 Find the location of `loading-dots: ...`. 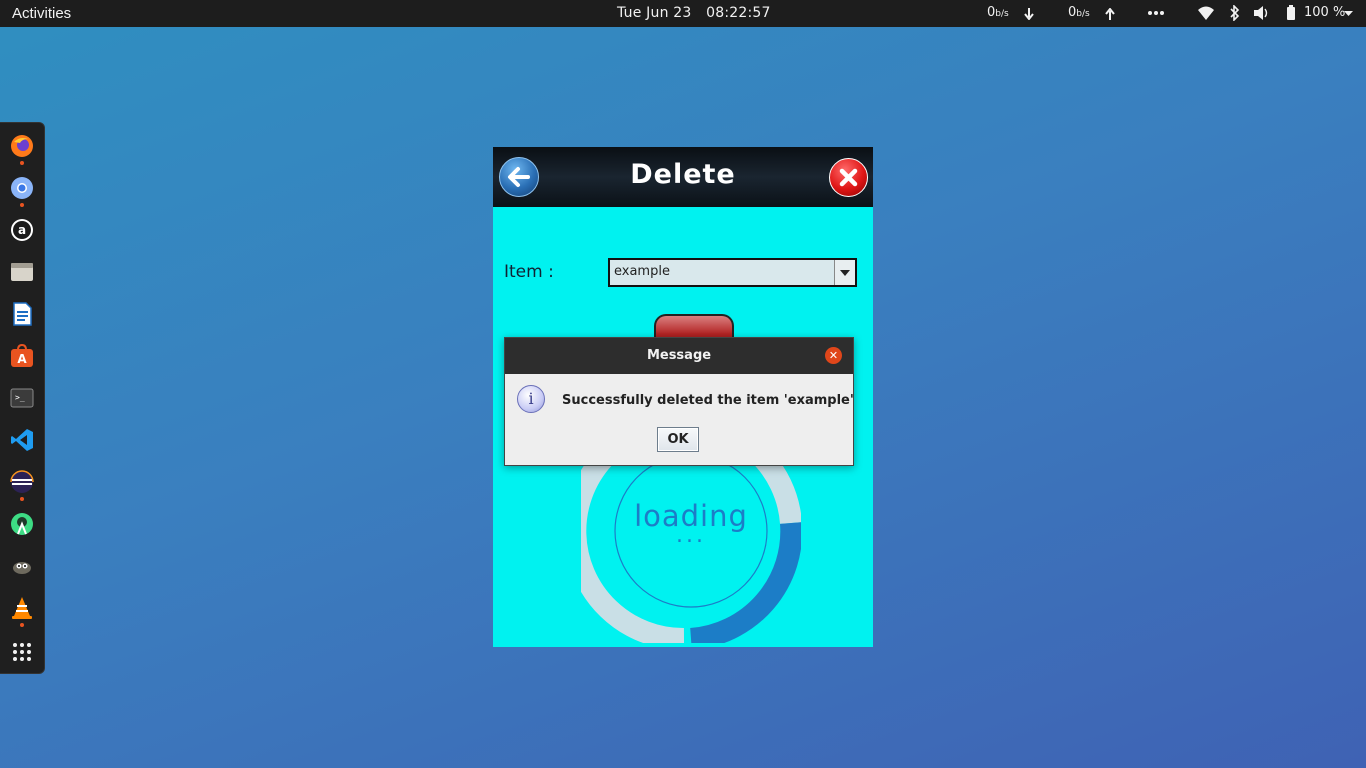

loading-dots: ... is located at coordinates (691, 535).